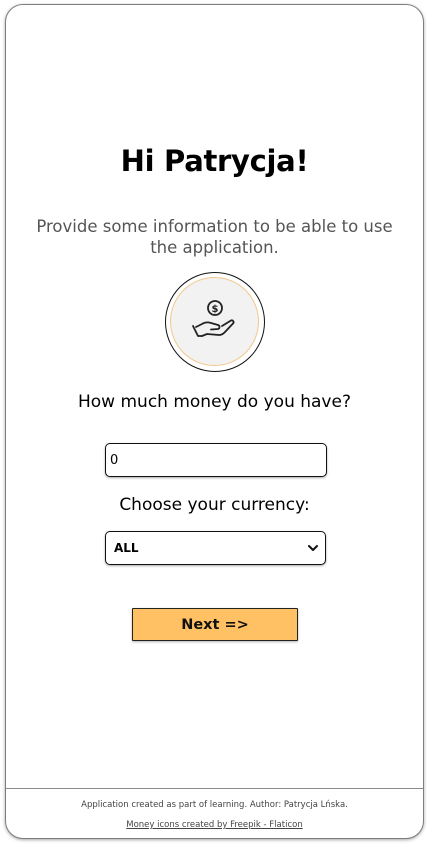 The image size is (432, 847). Describe the element at coordinates (214, 161) in the screenshot. I see `greeting-title: Hi Patrycja!` at that location.